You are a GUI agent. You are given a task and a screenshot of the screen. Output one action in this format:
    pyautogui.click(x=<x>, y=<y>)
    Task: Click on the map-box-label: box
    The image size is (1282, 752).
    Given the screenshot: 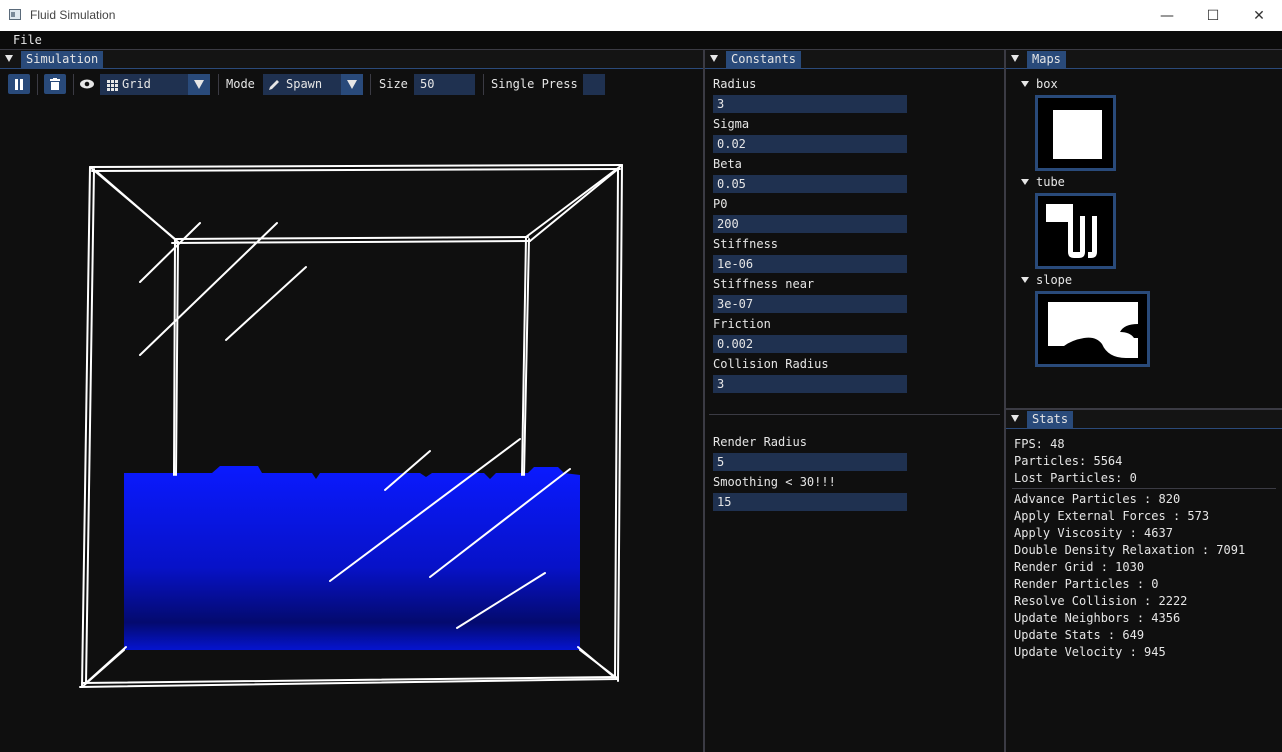 What is the action you would take?
    pyautogui.click(x=1047, y=84)
    